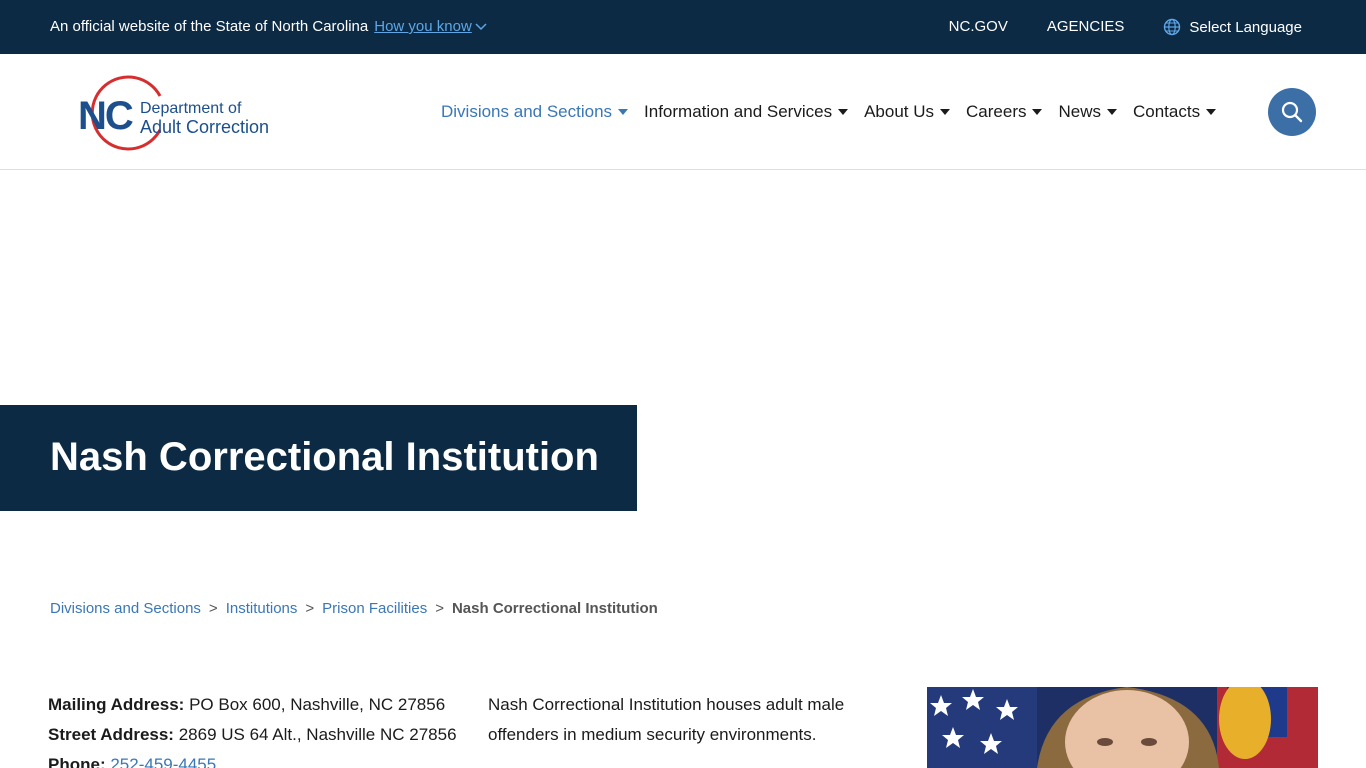 The height and width of the screenshot is (768, 1366). Describe the element at coordinates (1245, 27) in the screenshot. I see `select-language-label: Select Language` at that location.